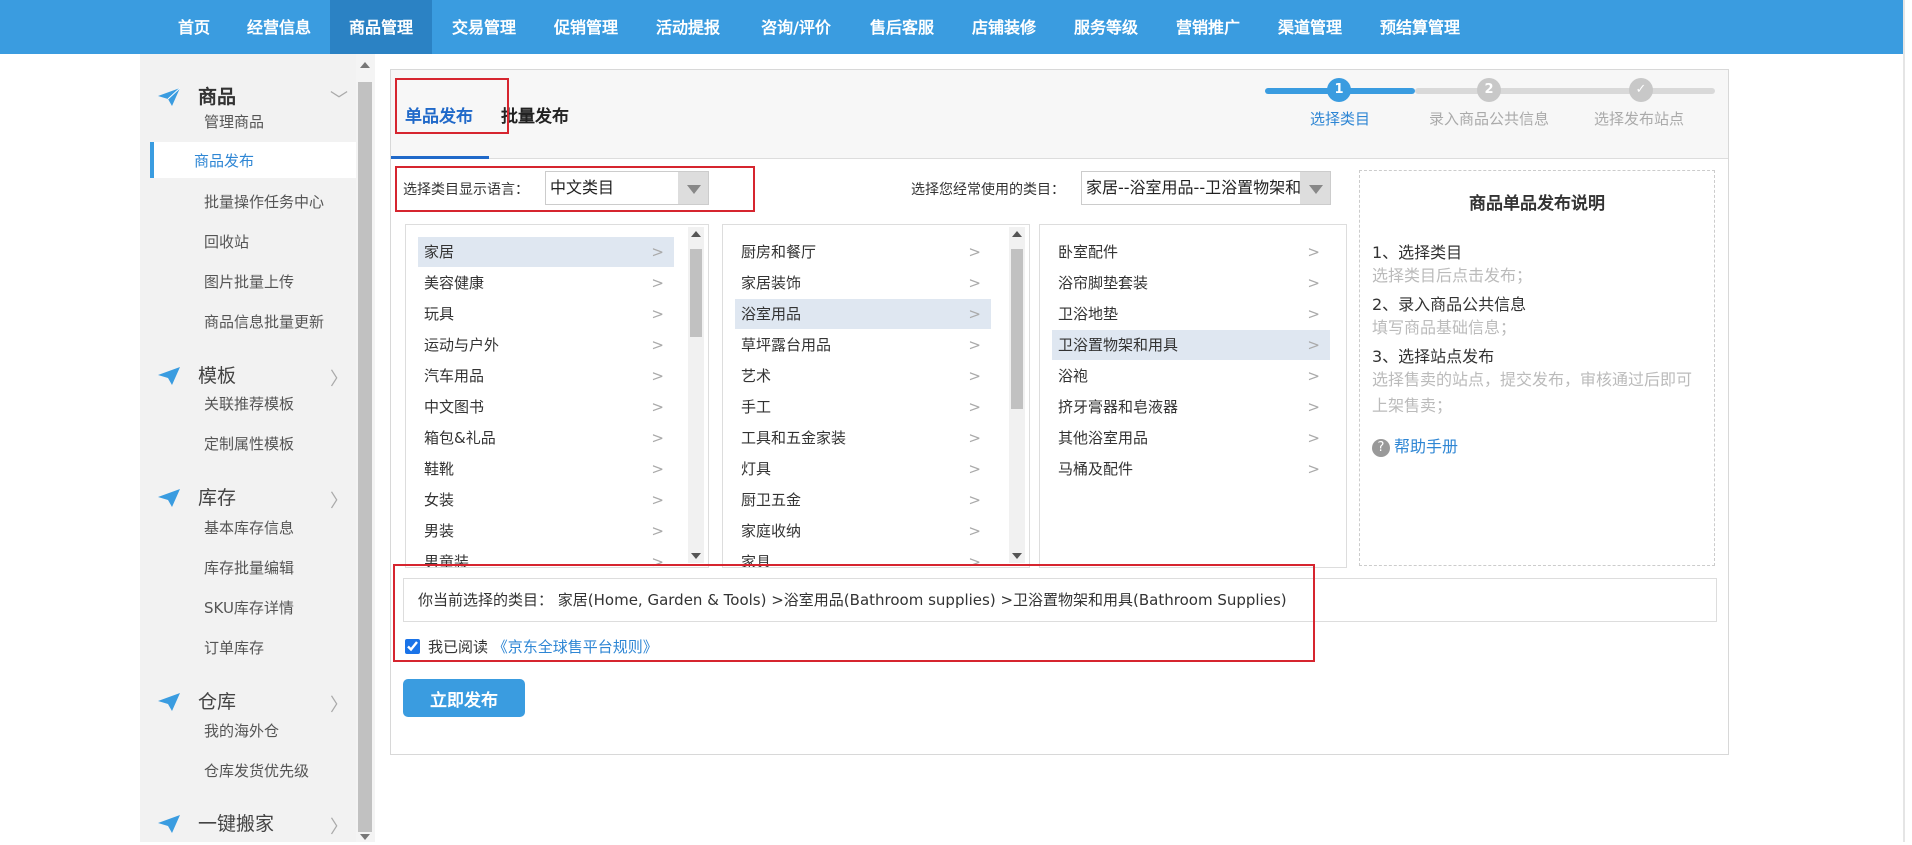 The height and width of the screenshot is (845, 1912). Describe the element at coordinates (224, 161) in the screenshot. I see `sidebar-item-label: 商品发布` at that location.